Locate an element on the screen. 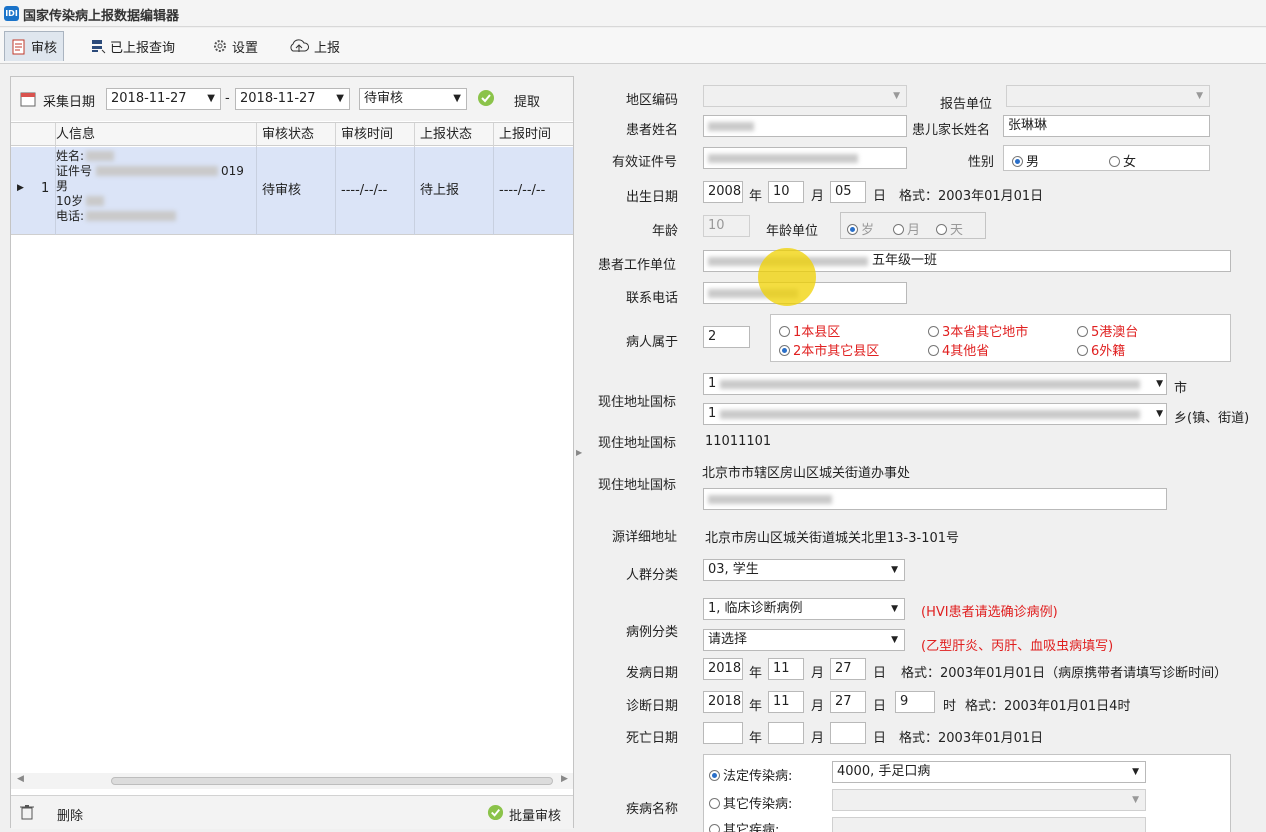 This screenshot has height=832, width=1266. patient-belong-input: 2 is located at coordinates (726, 337).